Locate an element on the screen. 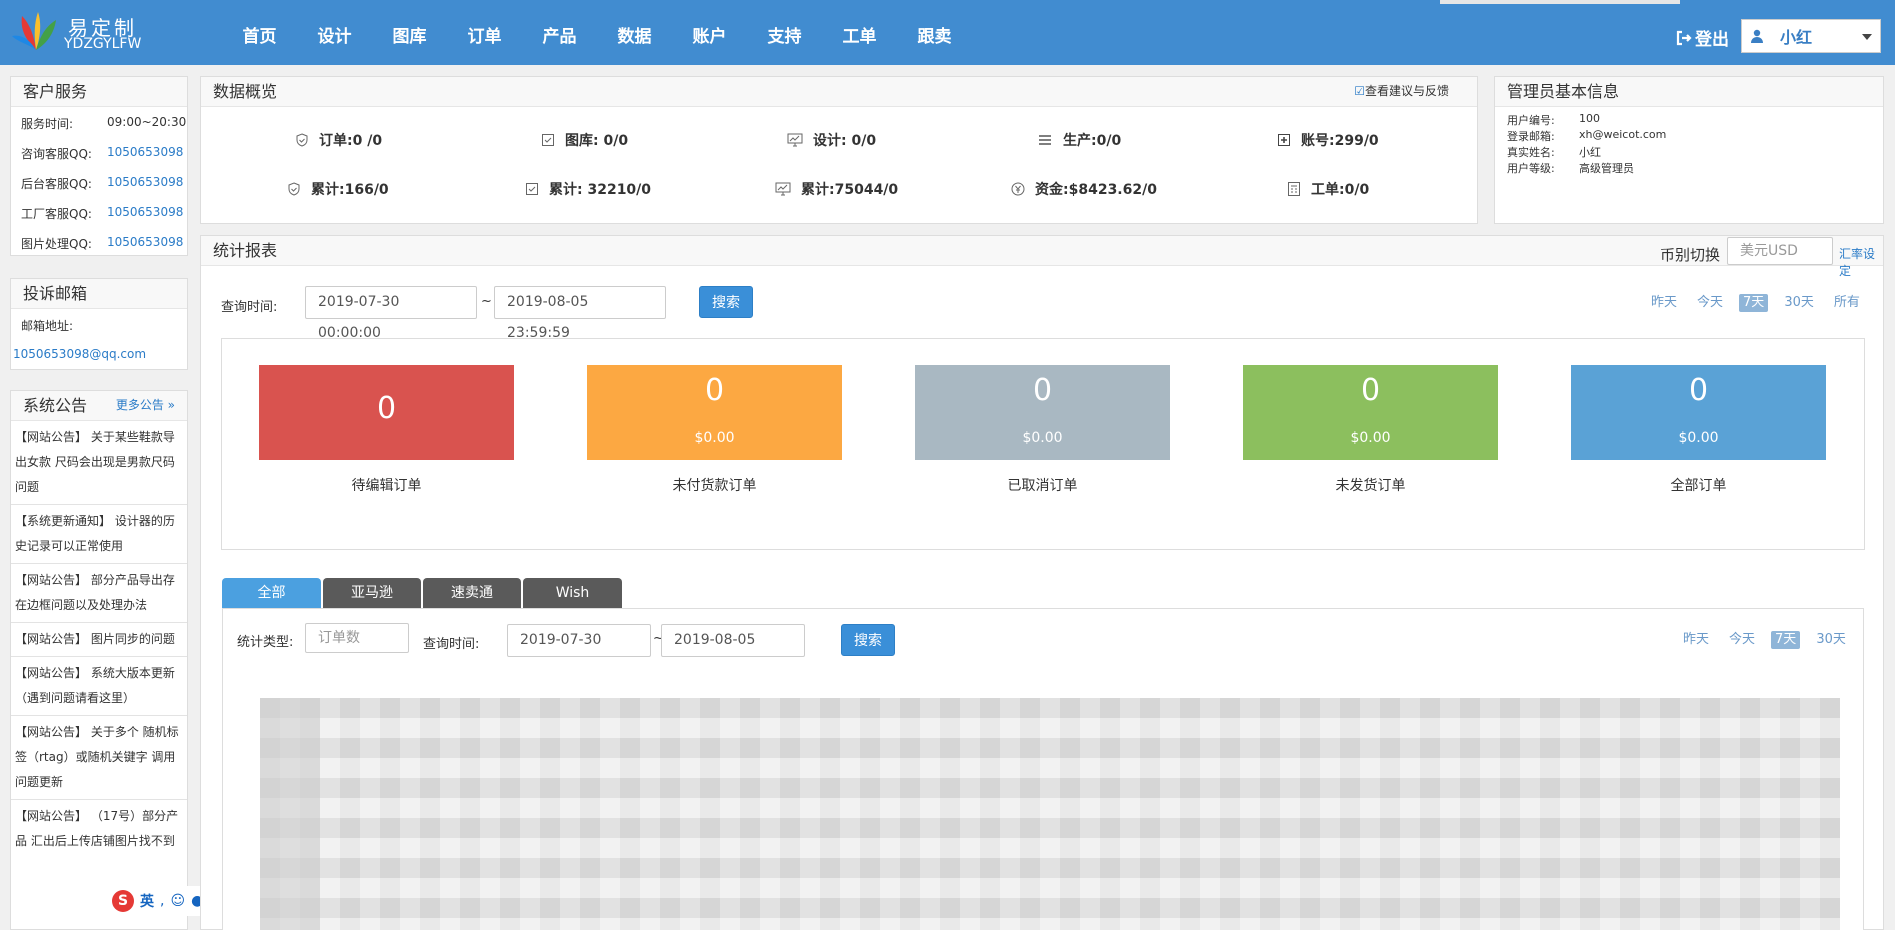  exchange-rate-link: 汇率设定 is located at coordinates (1861, 262).